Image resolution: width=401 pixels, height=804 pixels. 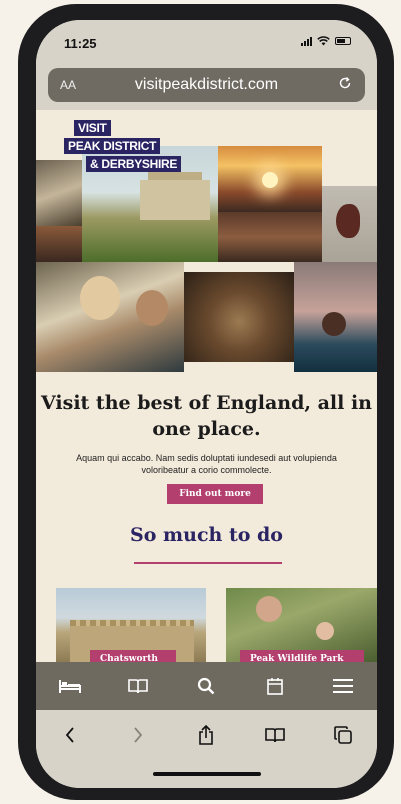 I want to click on home-indicator, so click(x=207, y=774).